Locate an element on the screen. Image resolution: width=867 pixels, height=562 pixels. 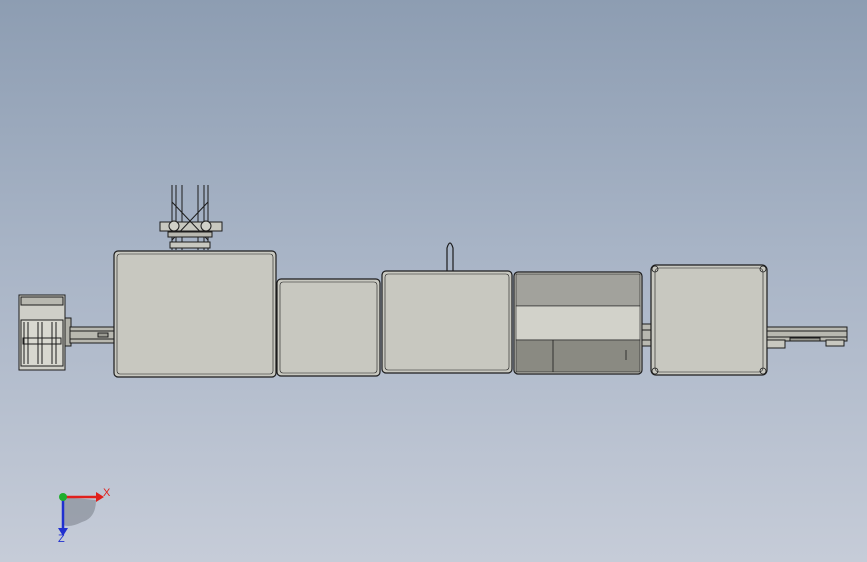
infeed-conveyor is located at coordinates (92, 335).